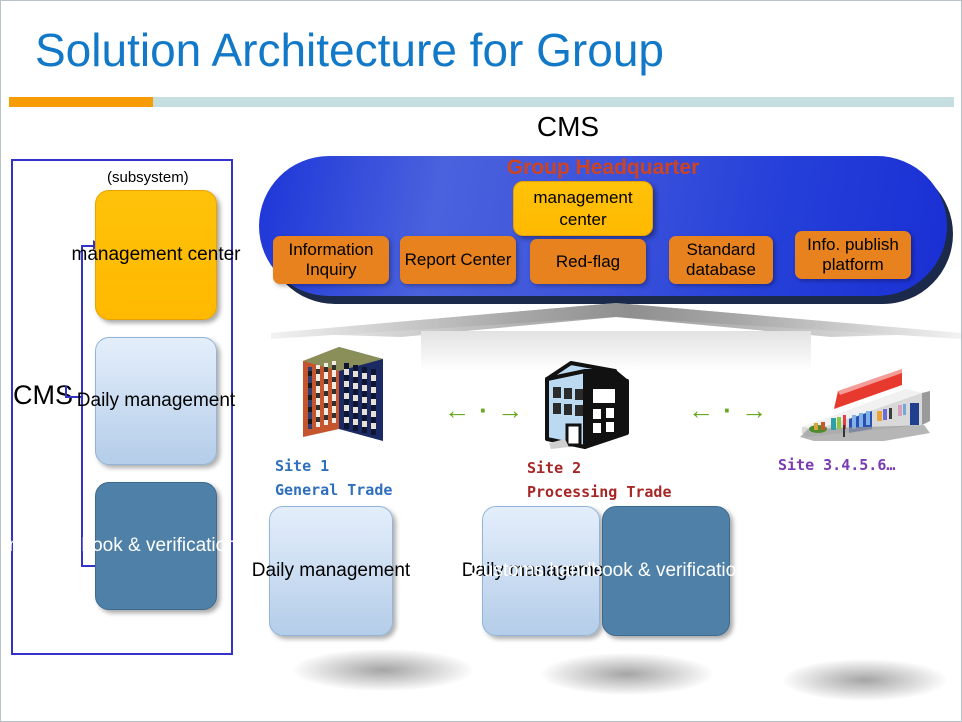 This screenshot has height=722, width=962. I want to click on site-2-type: Processing Trade, so click(599, 492).